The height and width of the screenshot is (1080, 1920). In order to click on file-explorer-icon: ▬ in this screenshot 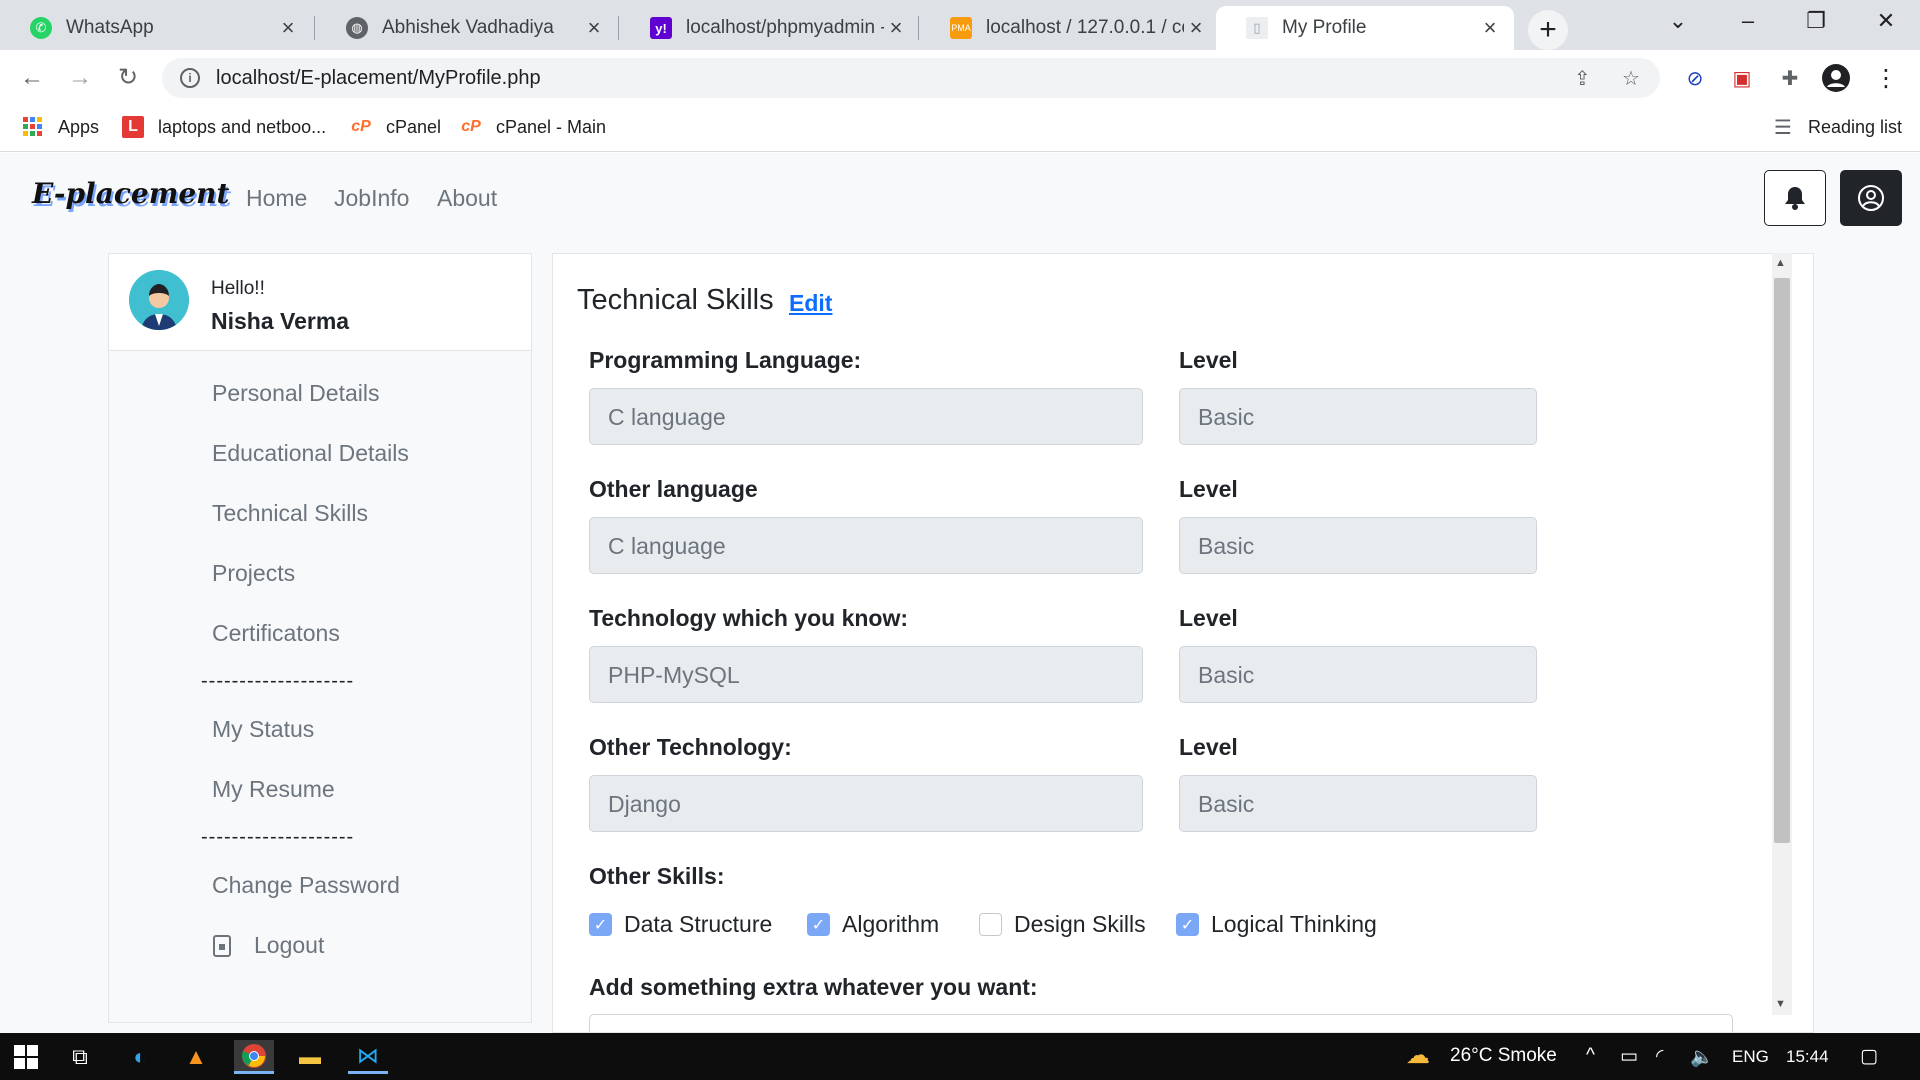, I will do `click(310, 1057)`.